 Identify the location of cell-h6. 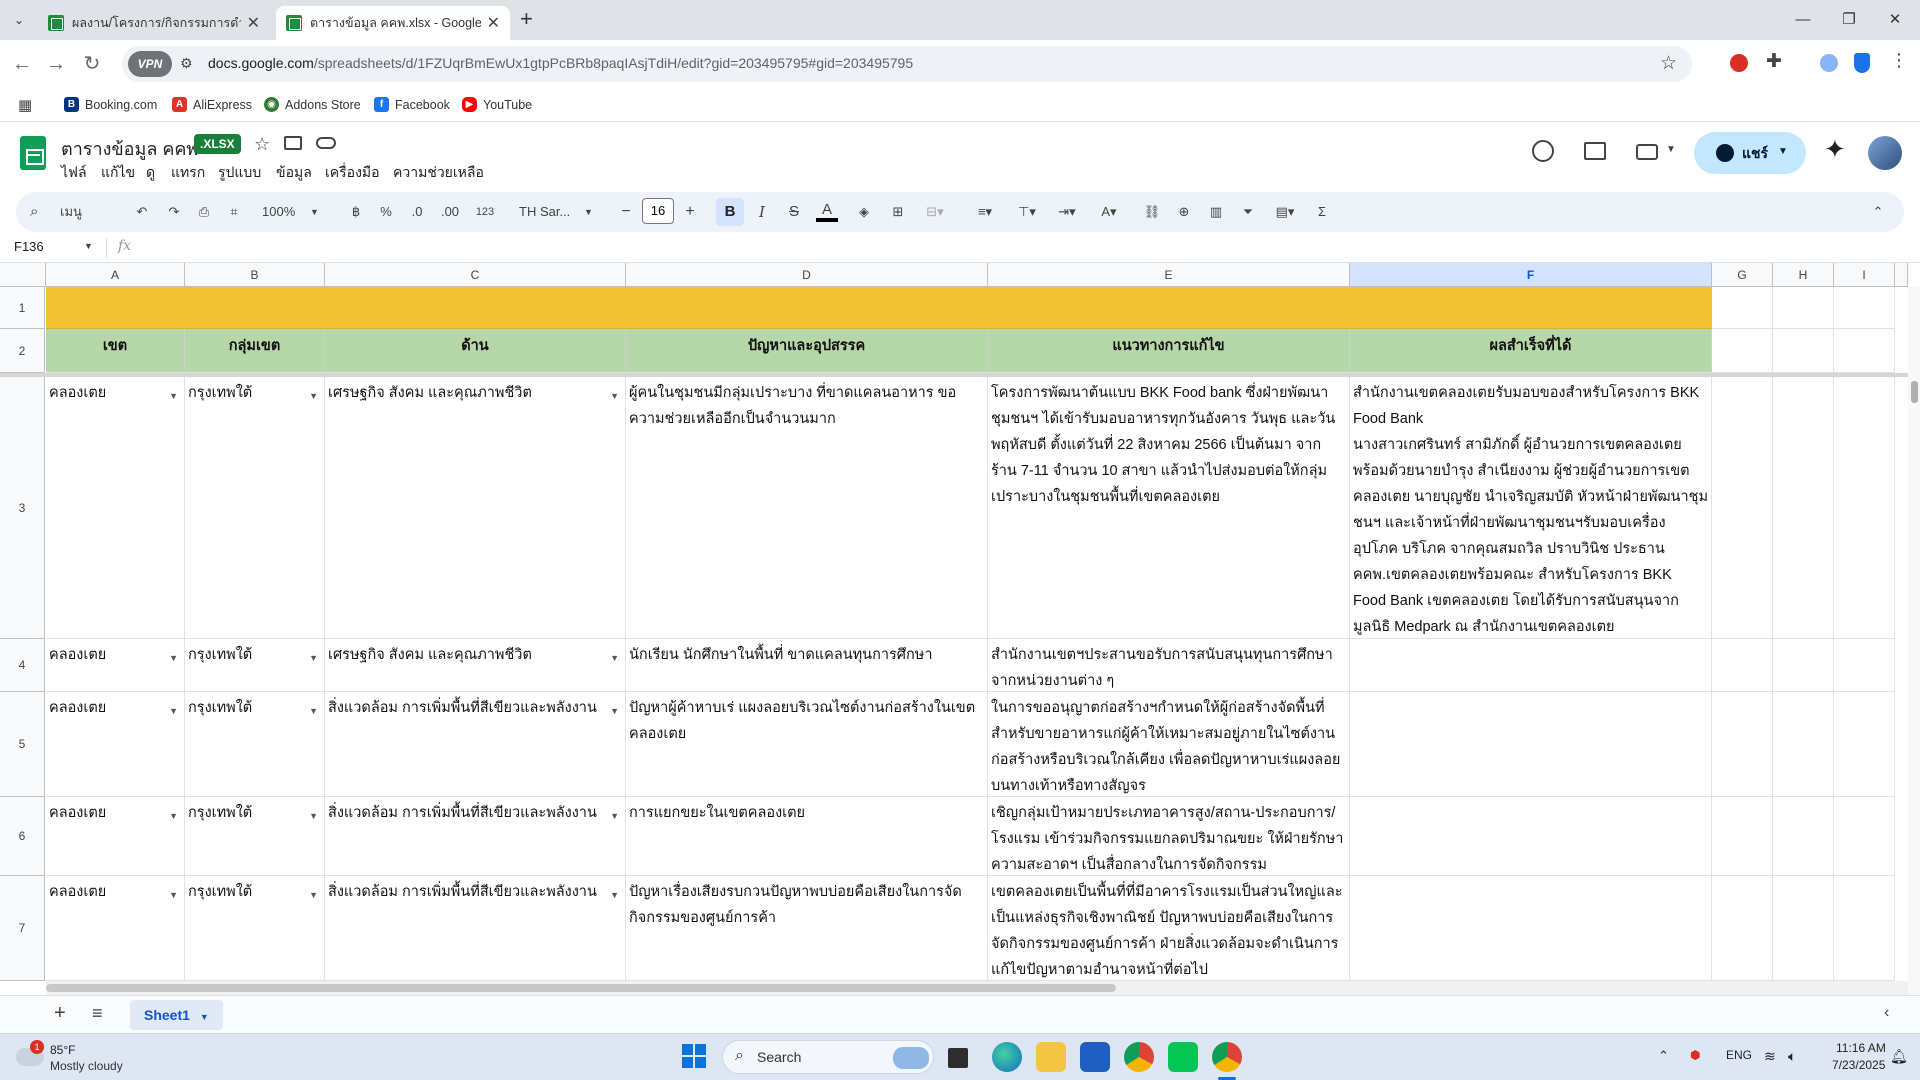
(1803, 836).